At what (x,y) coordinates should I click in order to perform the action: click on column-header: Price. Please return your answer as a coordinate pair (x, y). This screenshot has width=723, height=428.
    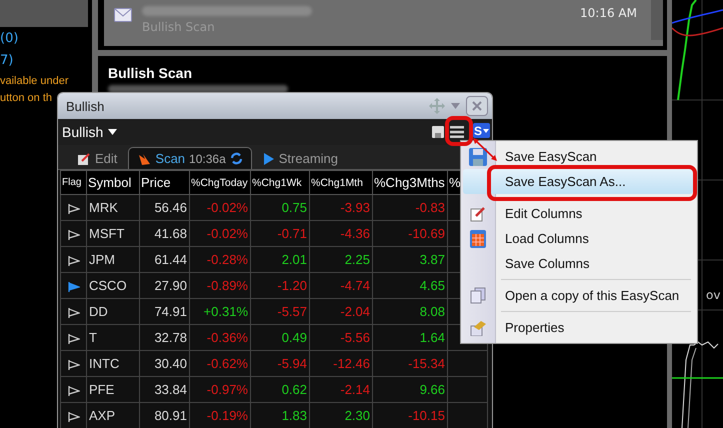
    Looking at the image, I should click on (165, 182).